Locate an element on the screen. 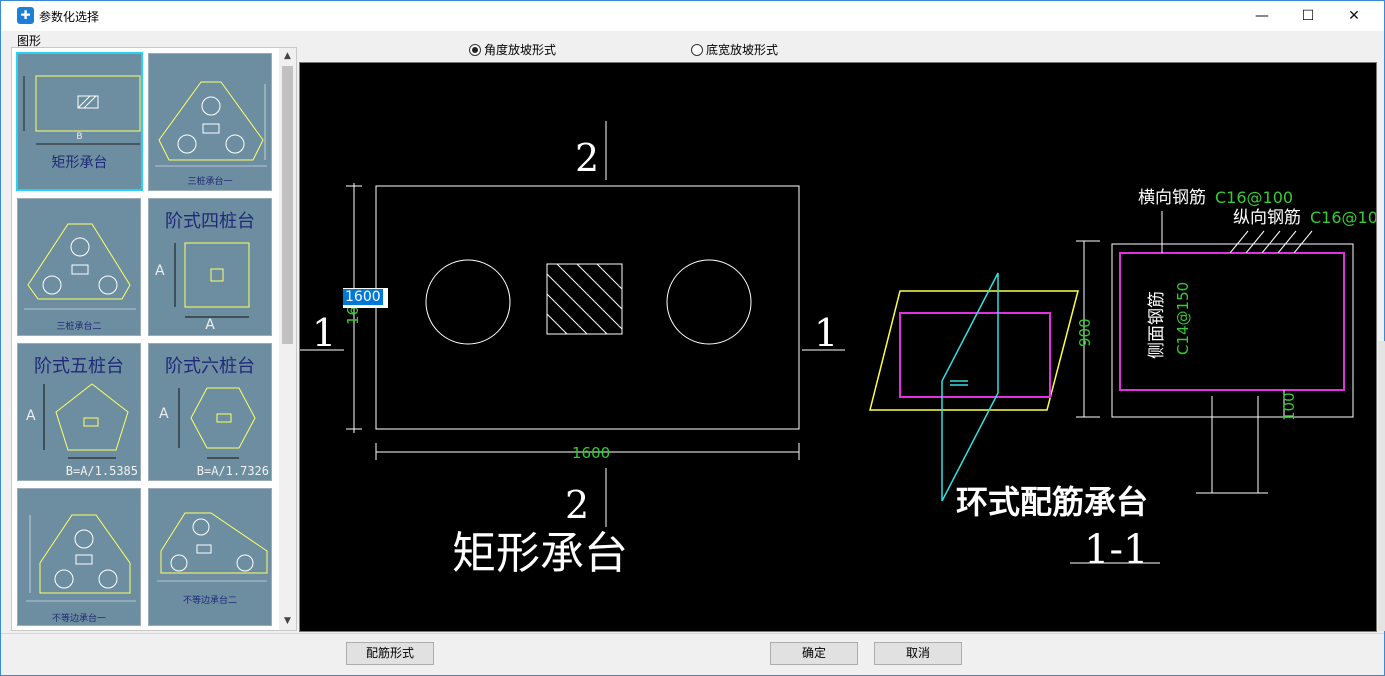 This screenshot has height=676, width=1385. app-logo-icon: ✚ is located at coordinates (25, 15).